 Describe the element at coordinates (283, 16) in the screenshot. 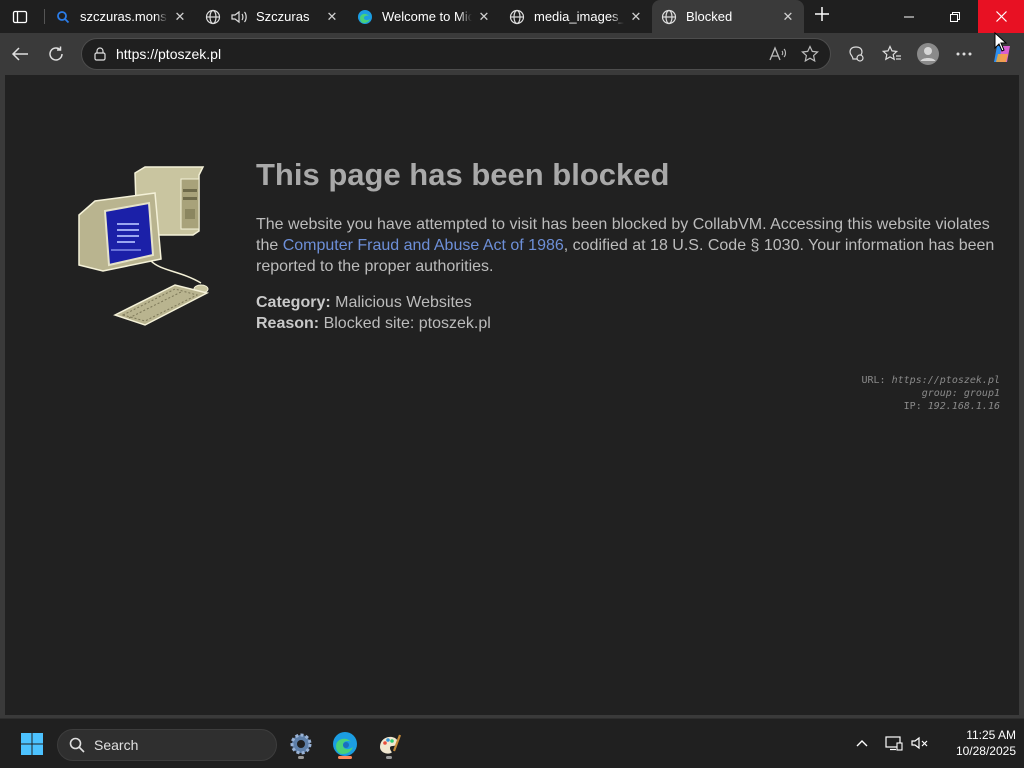

I see `tab-label: Szczuras` at that location.